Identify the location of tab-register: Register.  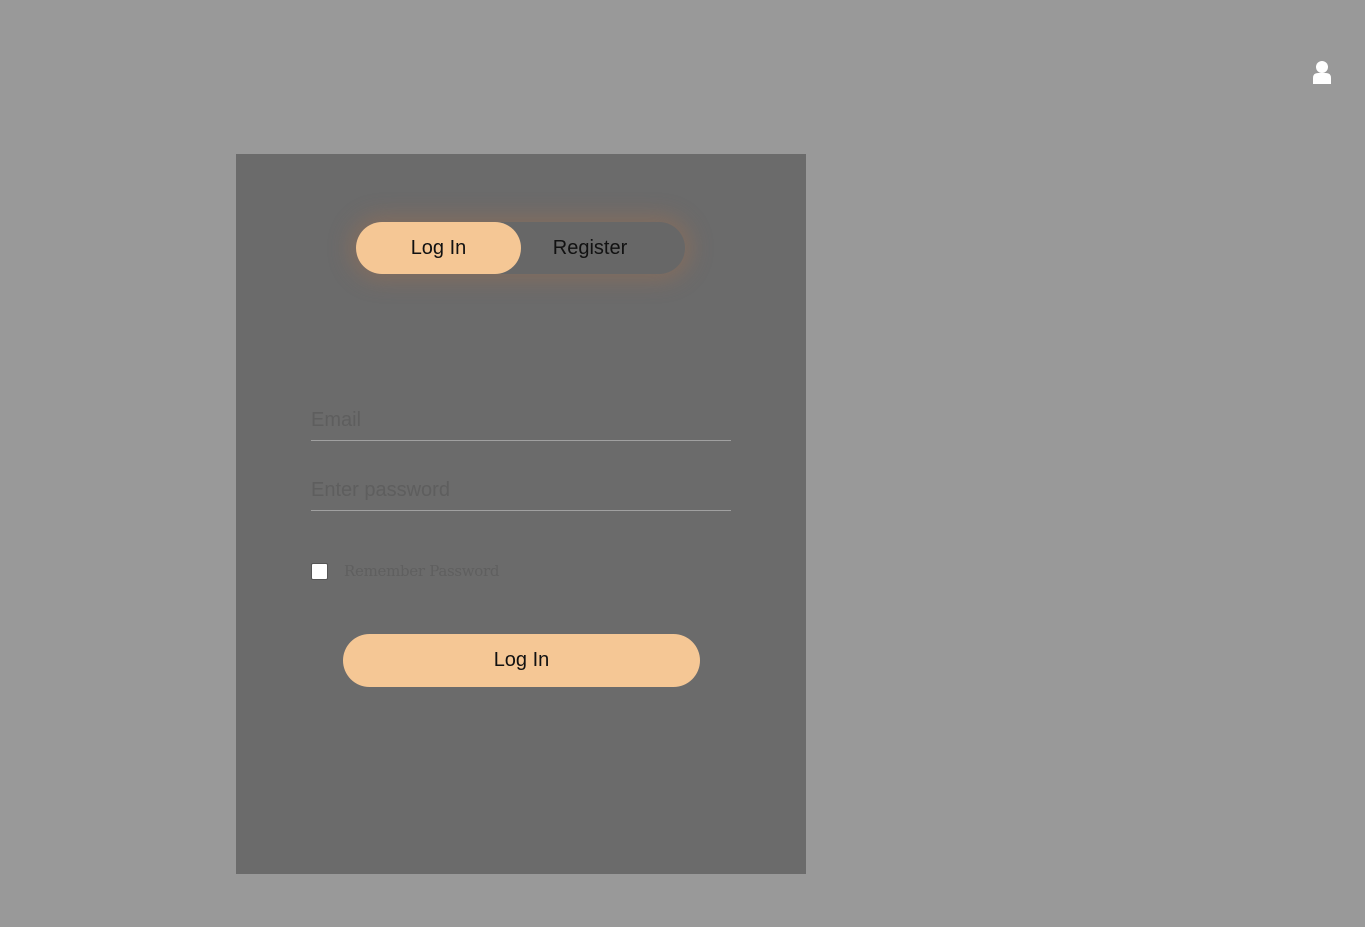
(590, 248).